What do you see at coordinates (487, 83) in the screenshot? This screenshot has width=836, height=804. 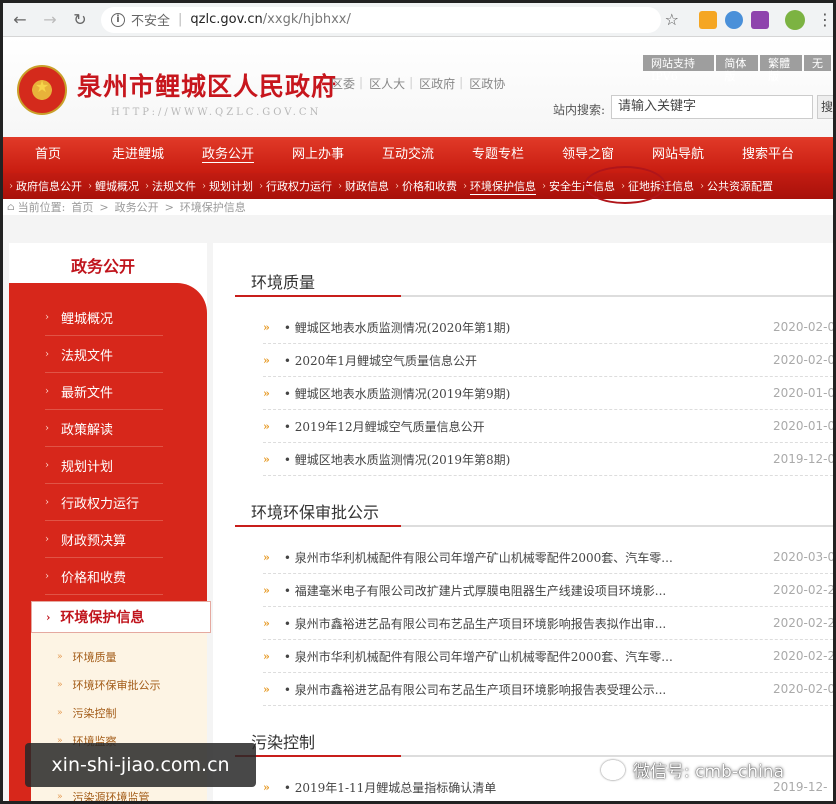 I see `quick-link: 区政协` at bounding box center [487, 83].